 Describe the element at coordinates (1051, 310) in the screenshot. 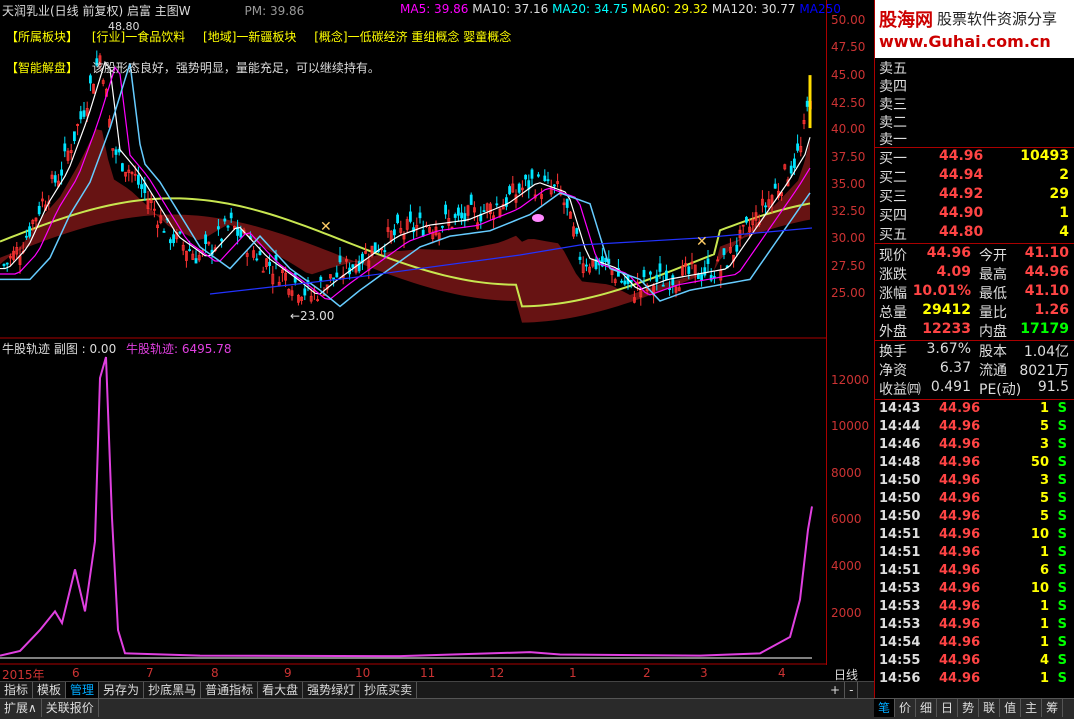

I see `quote-value: 1.26` at that location.